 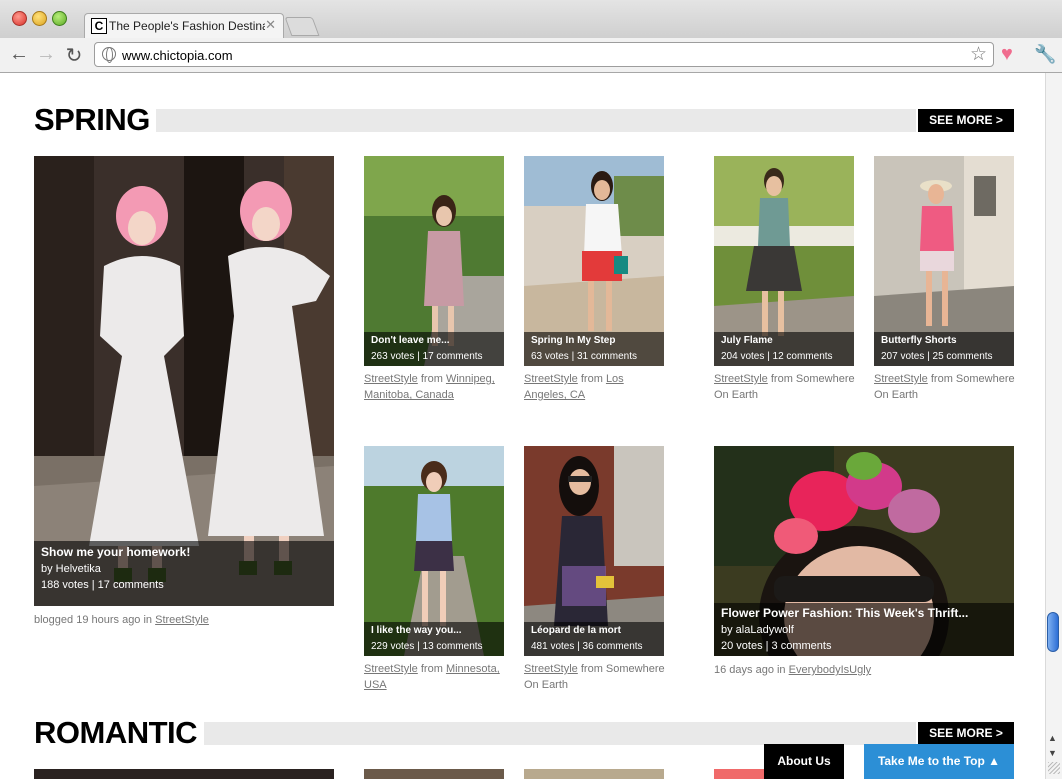 I want to click on card-info-overlay: Butterfly Shorts 207 votes | 25 comments, so click(x=944, y=349).